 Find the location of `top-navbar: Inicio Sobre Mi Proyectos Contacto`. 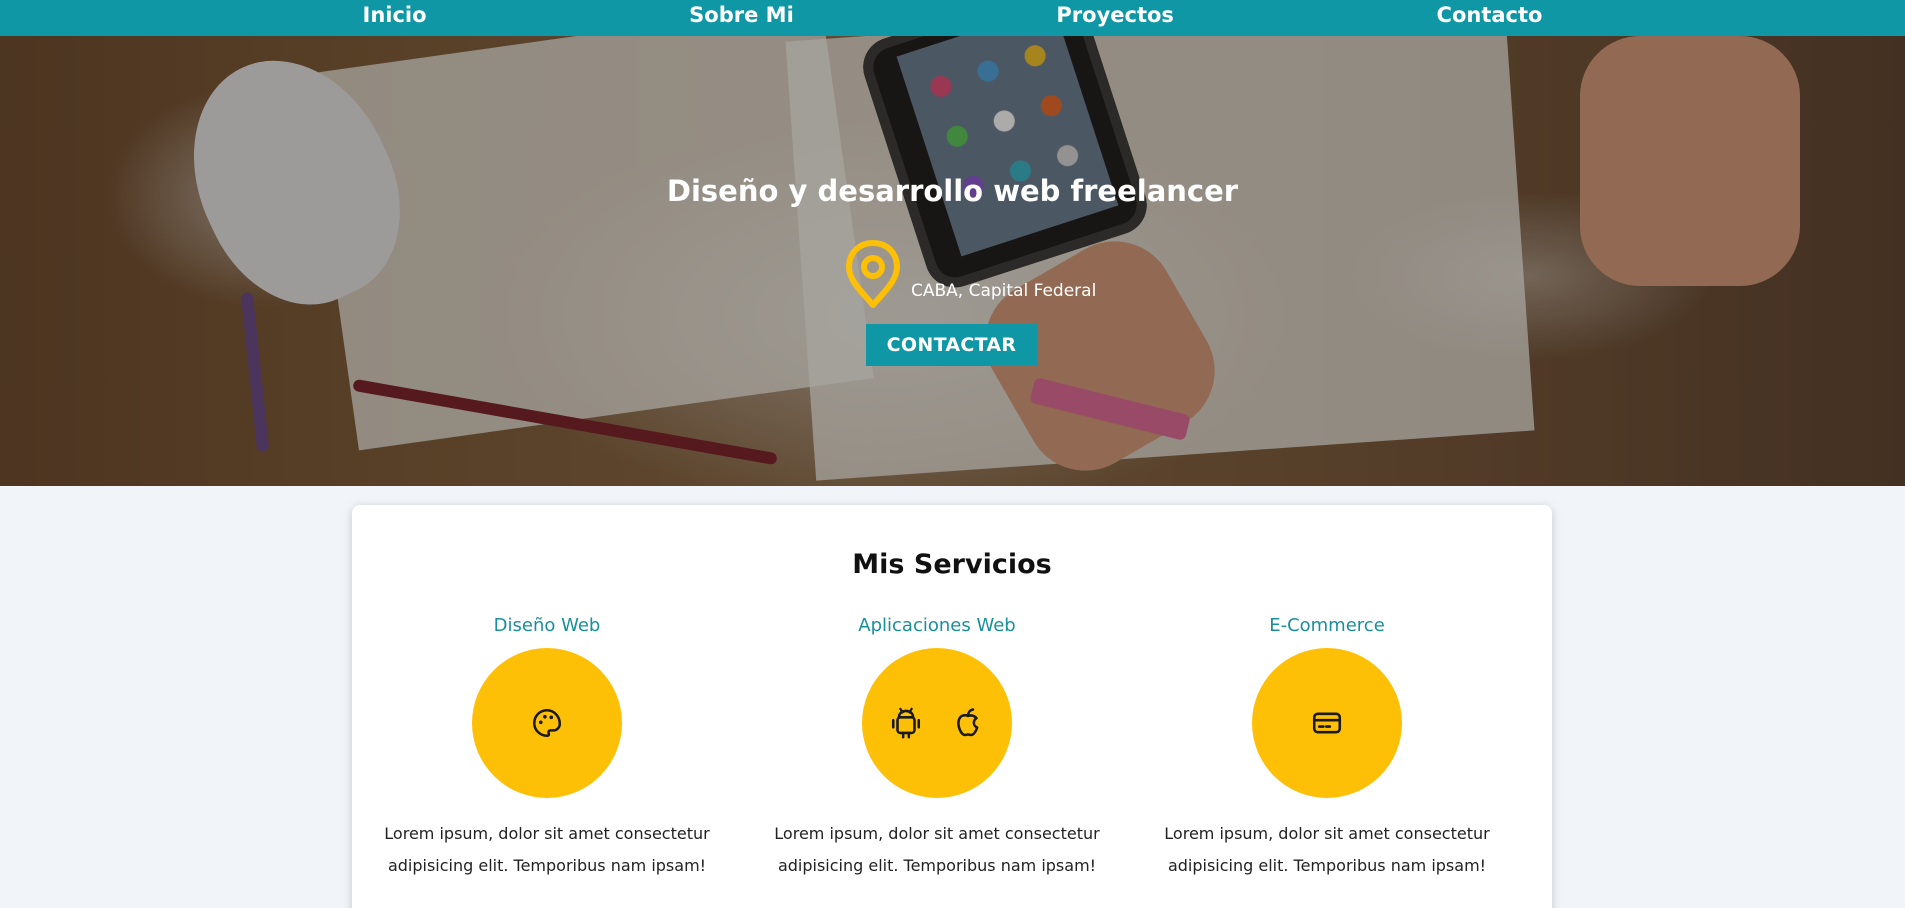

top-navbar: Inicio Sobre Mi Proyectos Contacto is located at coordinates (952, 18).